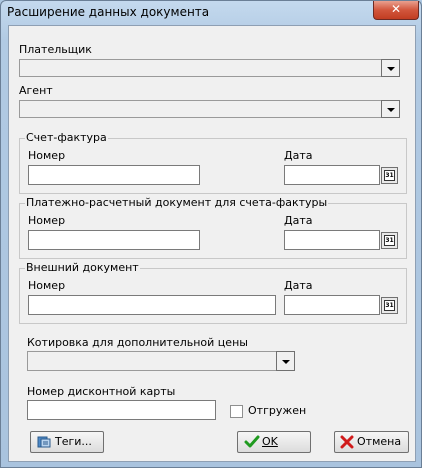 This screenshot has height=468, width=422. I want to click on invoice-date-input, so click(332, 175).